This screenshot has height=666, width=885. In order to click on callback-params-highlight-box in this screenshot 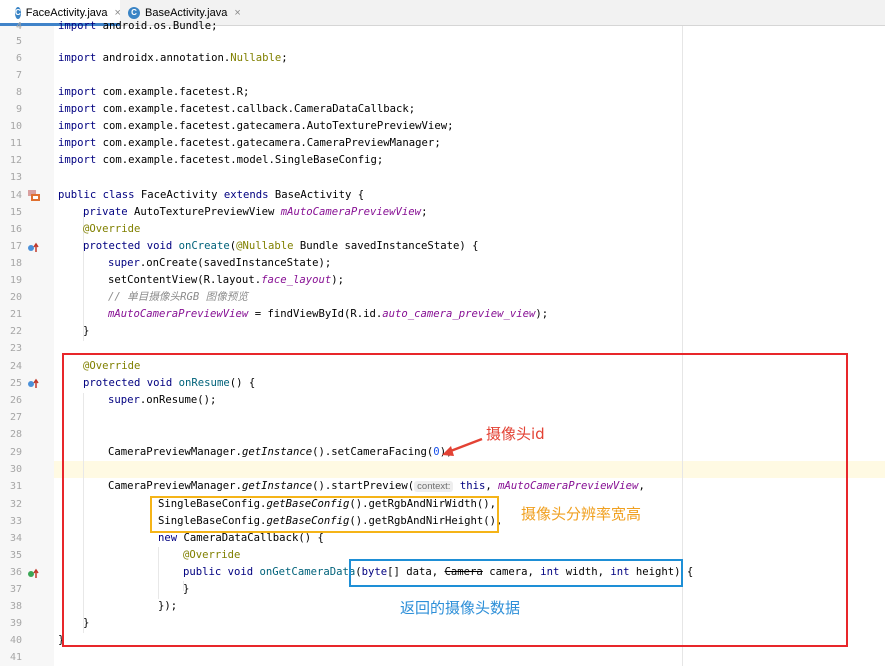, I will do `click(516, 573)`.